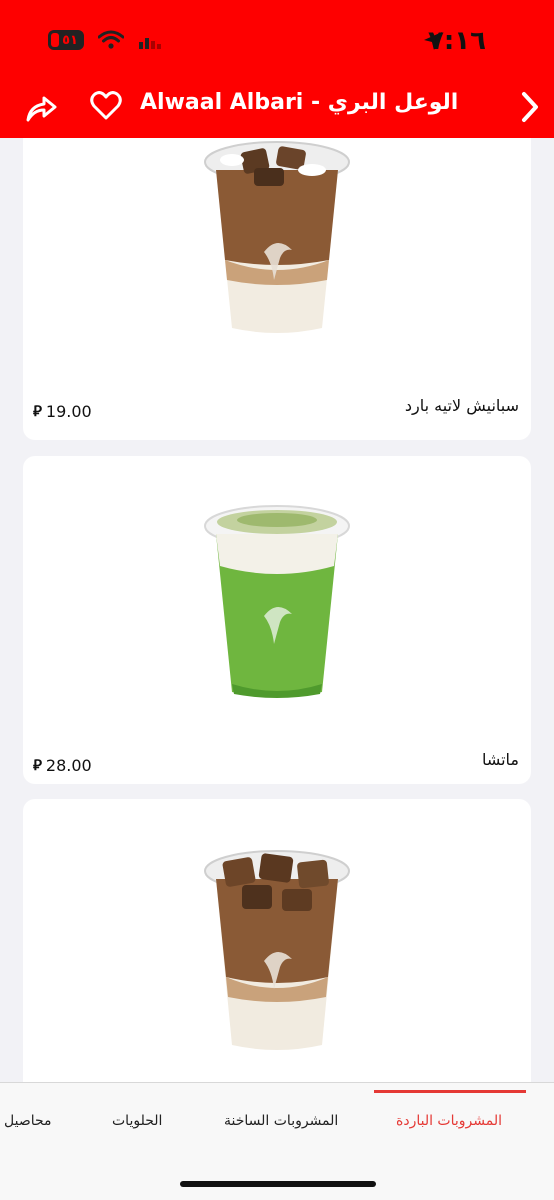  Describe the element at coordinates (299, 102) in the screenshot. I see `page-title: Alwaal Albari - الوعل البري` at that location.